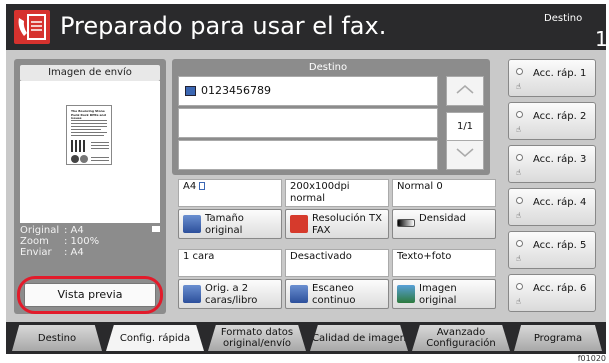 Image resolution: width=609 pixels, height=363 pixels. What do you see at coordinates (328, 67) in the screenshot?
I see `destination-header: Destino` at bounding box center [328, 67].